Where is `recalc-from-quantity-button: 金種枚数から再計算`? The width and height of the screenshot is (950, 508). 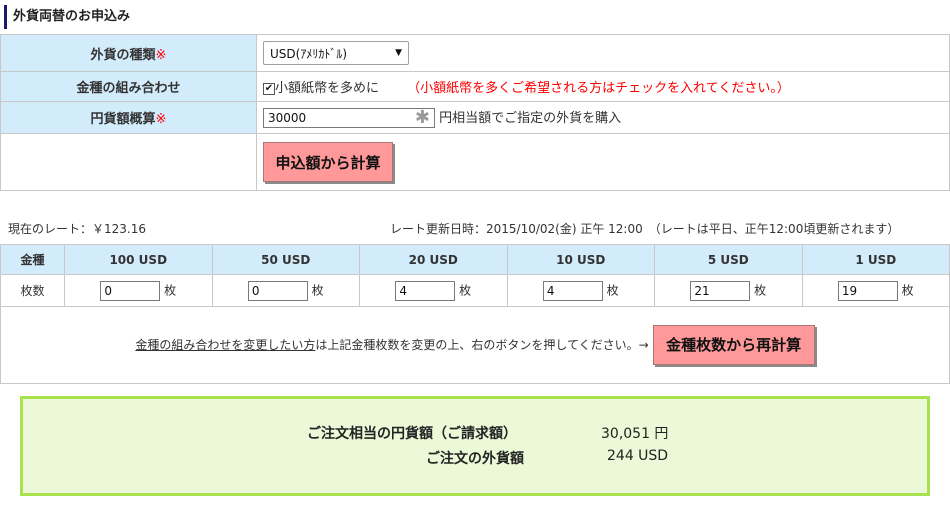 recalc-from-quantity-button: 金種枚数から再計算 is located at coordinates (733, 344).